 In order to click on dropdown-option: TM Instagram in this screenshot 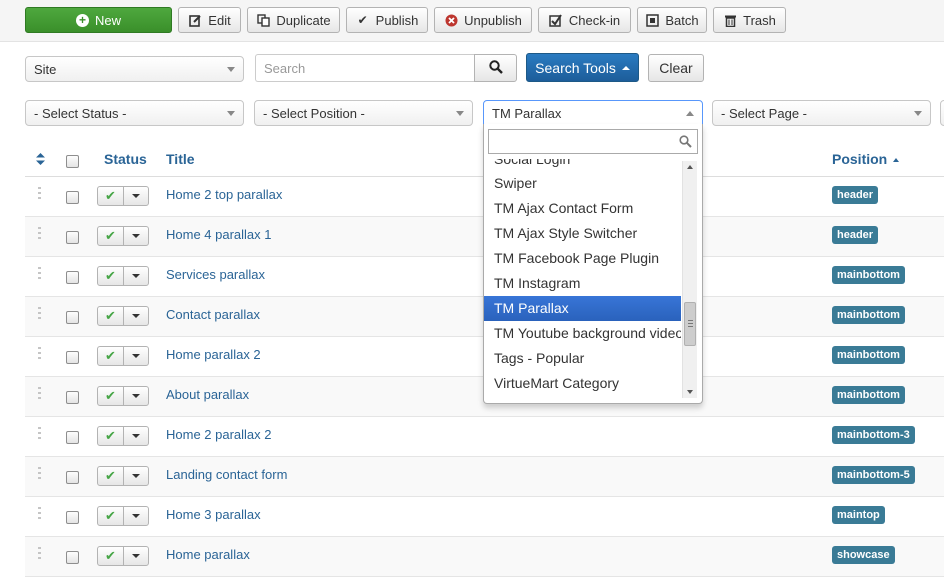, I will do `click(582, 283)`.